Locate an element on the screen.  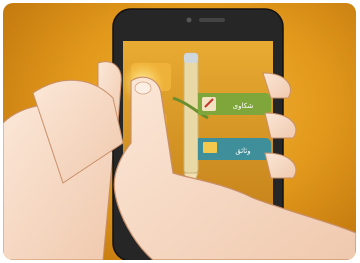
phone-camera is located at coordinates (189, 20).